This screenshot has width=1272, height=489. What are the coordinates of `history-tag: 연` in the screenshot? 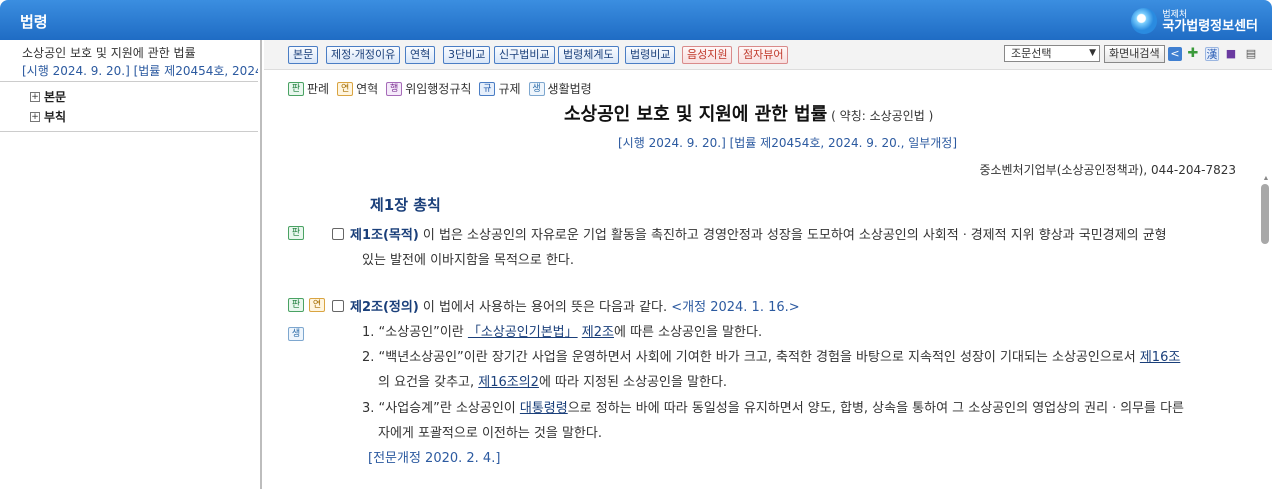 It's located at (317, 305).